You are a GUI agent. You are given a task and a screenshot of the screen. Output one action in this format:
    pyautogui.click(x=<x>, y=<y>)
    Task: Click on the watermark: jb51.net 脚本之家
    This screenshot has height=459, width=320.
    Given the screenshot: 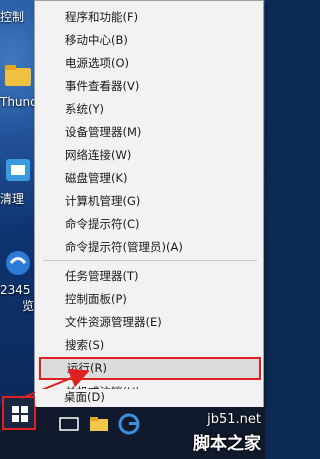 What is the action you would take?
    pyautogui.click(x=215, y=435)
    